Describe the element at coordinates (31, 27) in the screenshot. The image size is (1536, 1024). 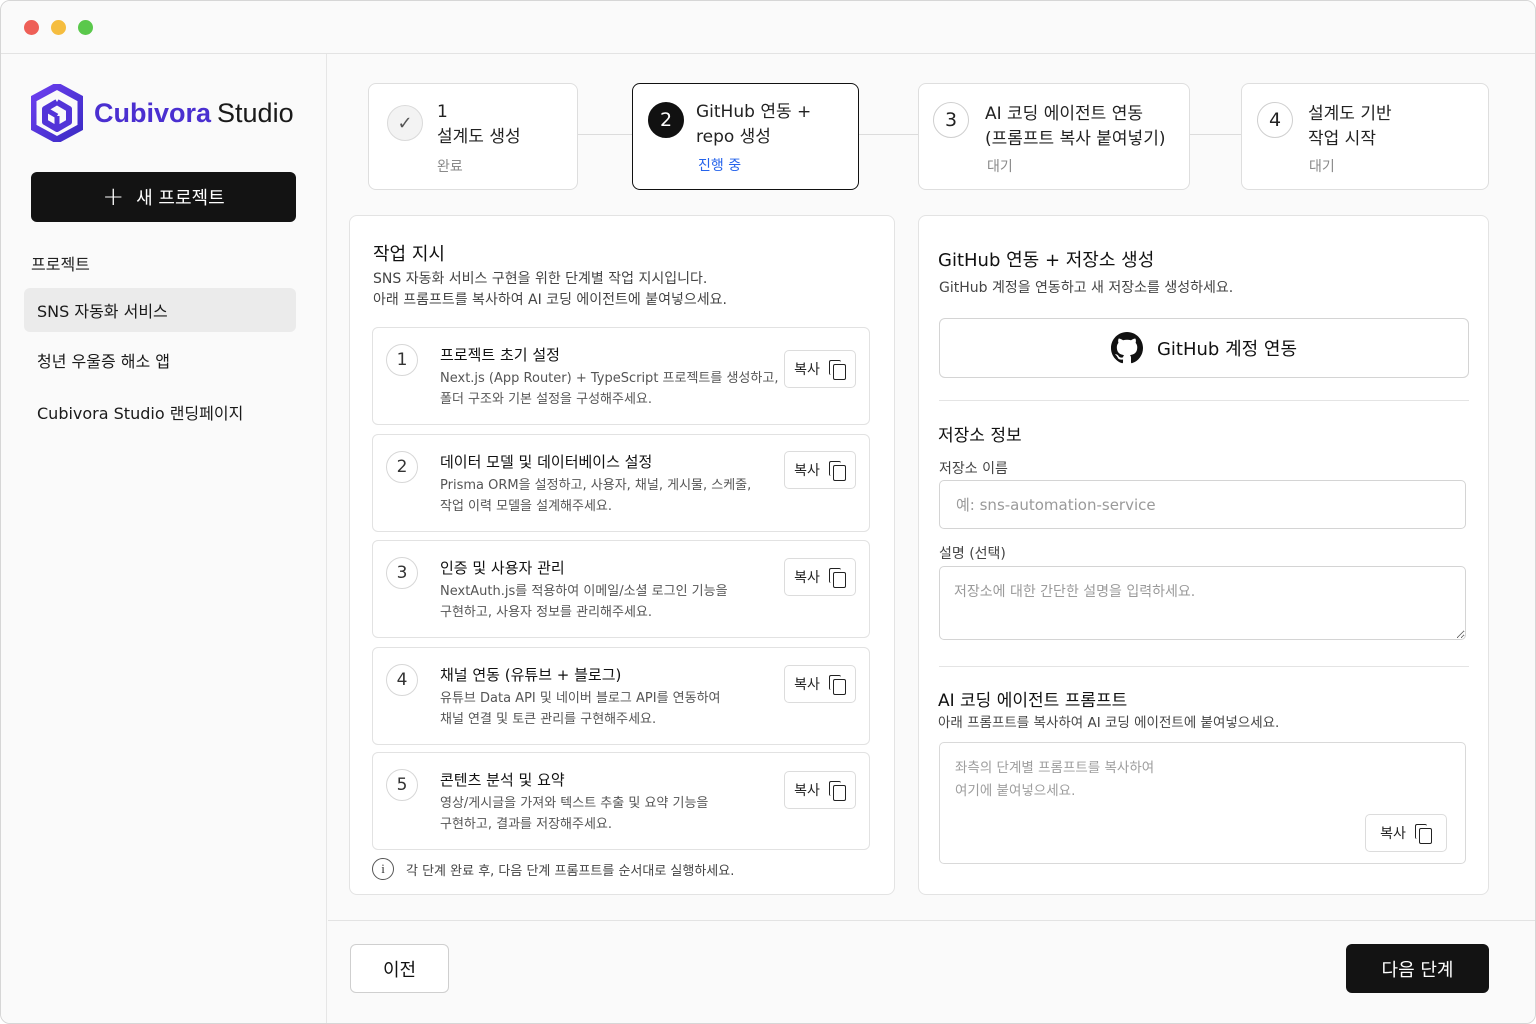
I see `close-window-button` at that location.